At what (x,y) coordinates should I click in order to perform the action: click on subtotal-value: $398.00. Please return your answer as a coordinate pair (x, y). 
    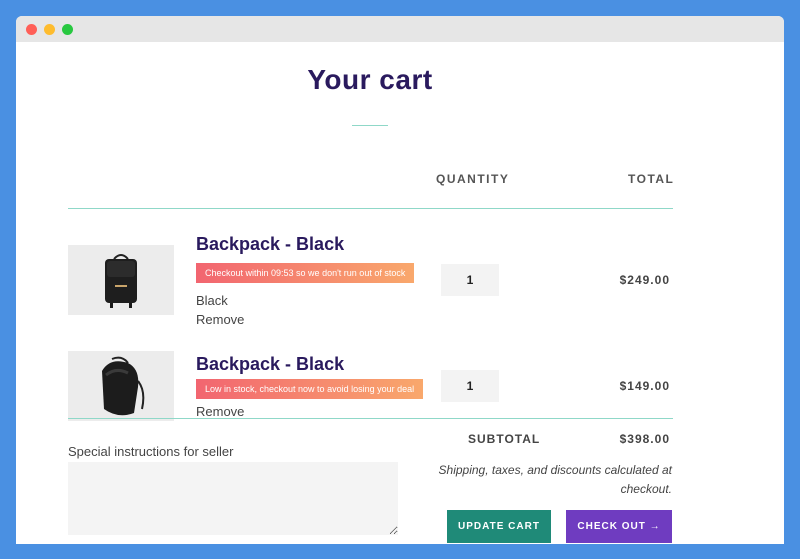
    Looking at the image, I should click on (644, 439).